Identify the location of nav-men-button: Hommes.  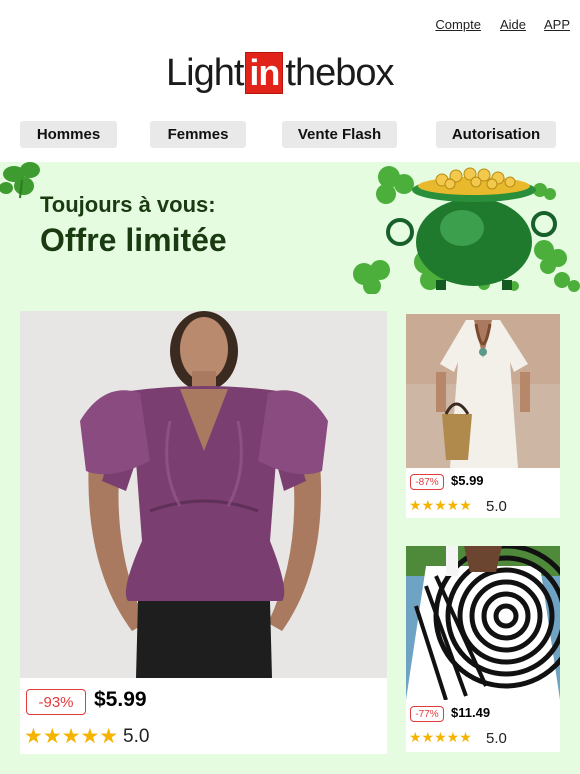
(68, 134).